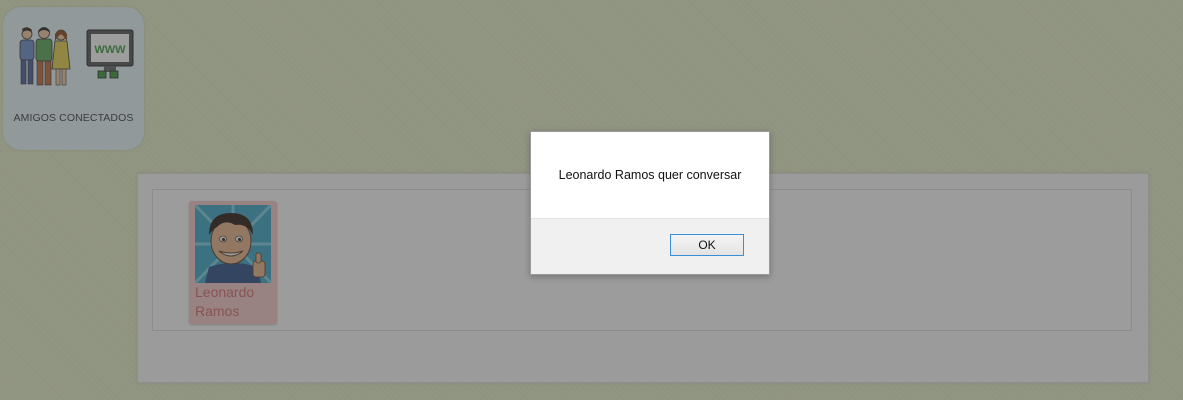  What do you see at coordinates (650, 246) in the screenshot?
I see `dialog-footer: OK` at bounding box center [650, 246].